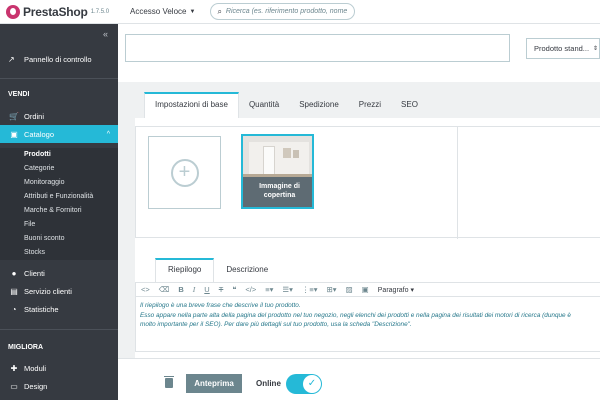  I want to click on strikethrough-icon: T, so click(221, 289).